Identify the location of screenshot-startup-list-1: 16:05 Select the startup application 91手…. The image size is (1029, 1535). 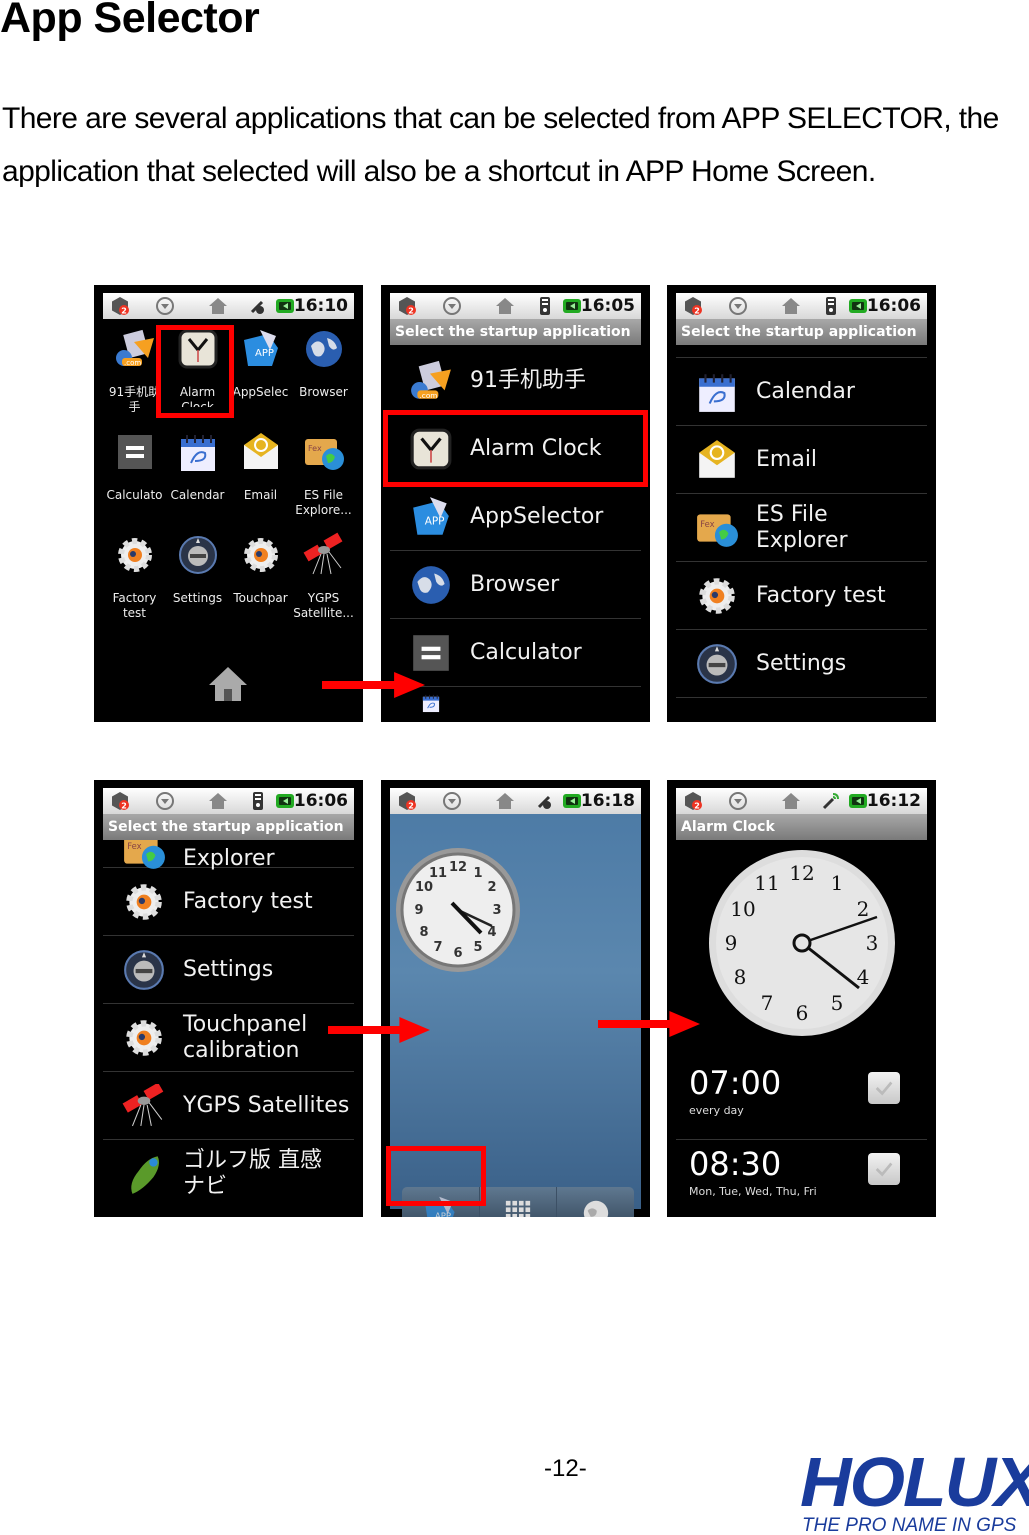
(515, 503).